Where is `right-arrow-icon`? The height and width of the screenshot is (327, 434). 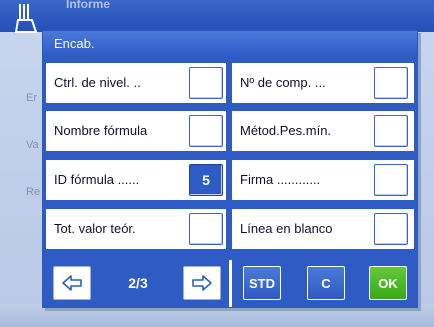
right-arrow-icon is located at coordinates (202, 283).